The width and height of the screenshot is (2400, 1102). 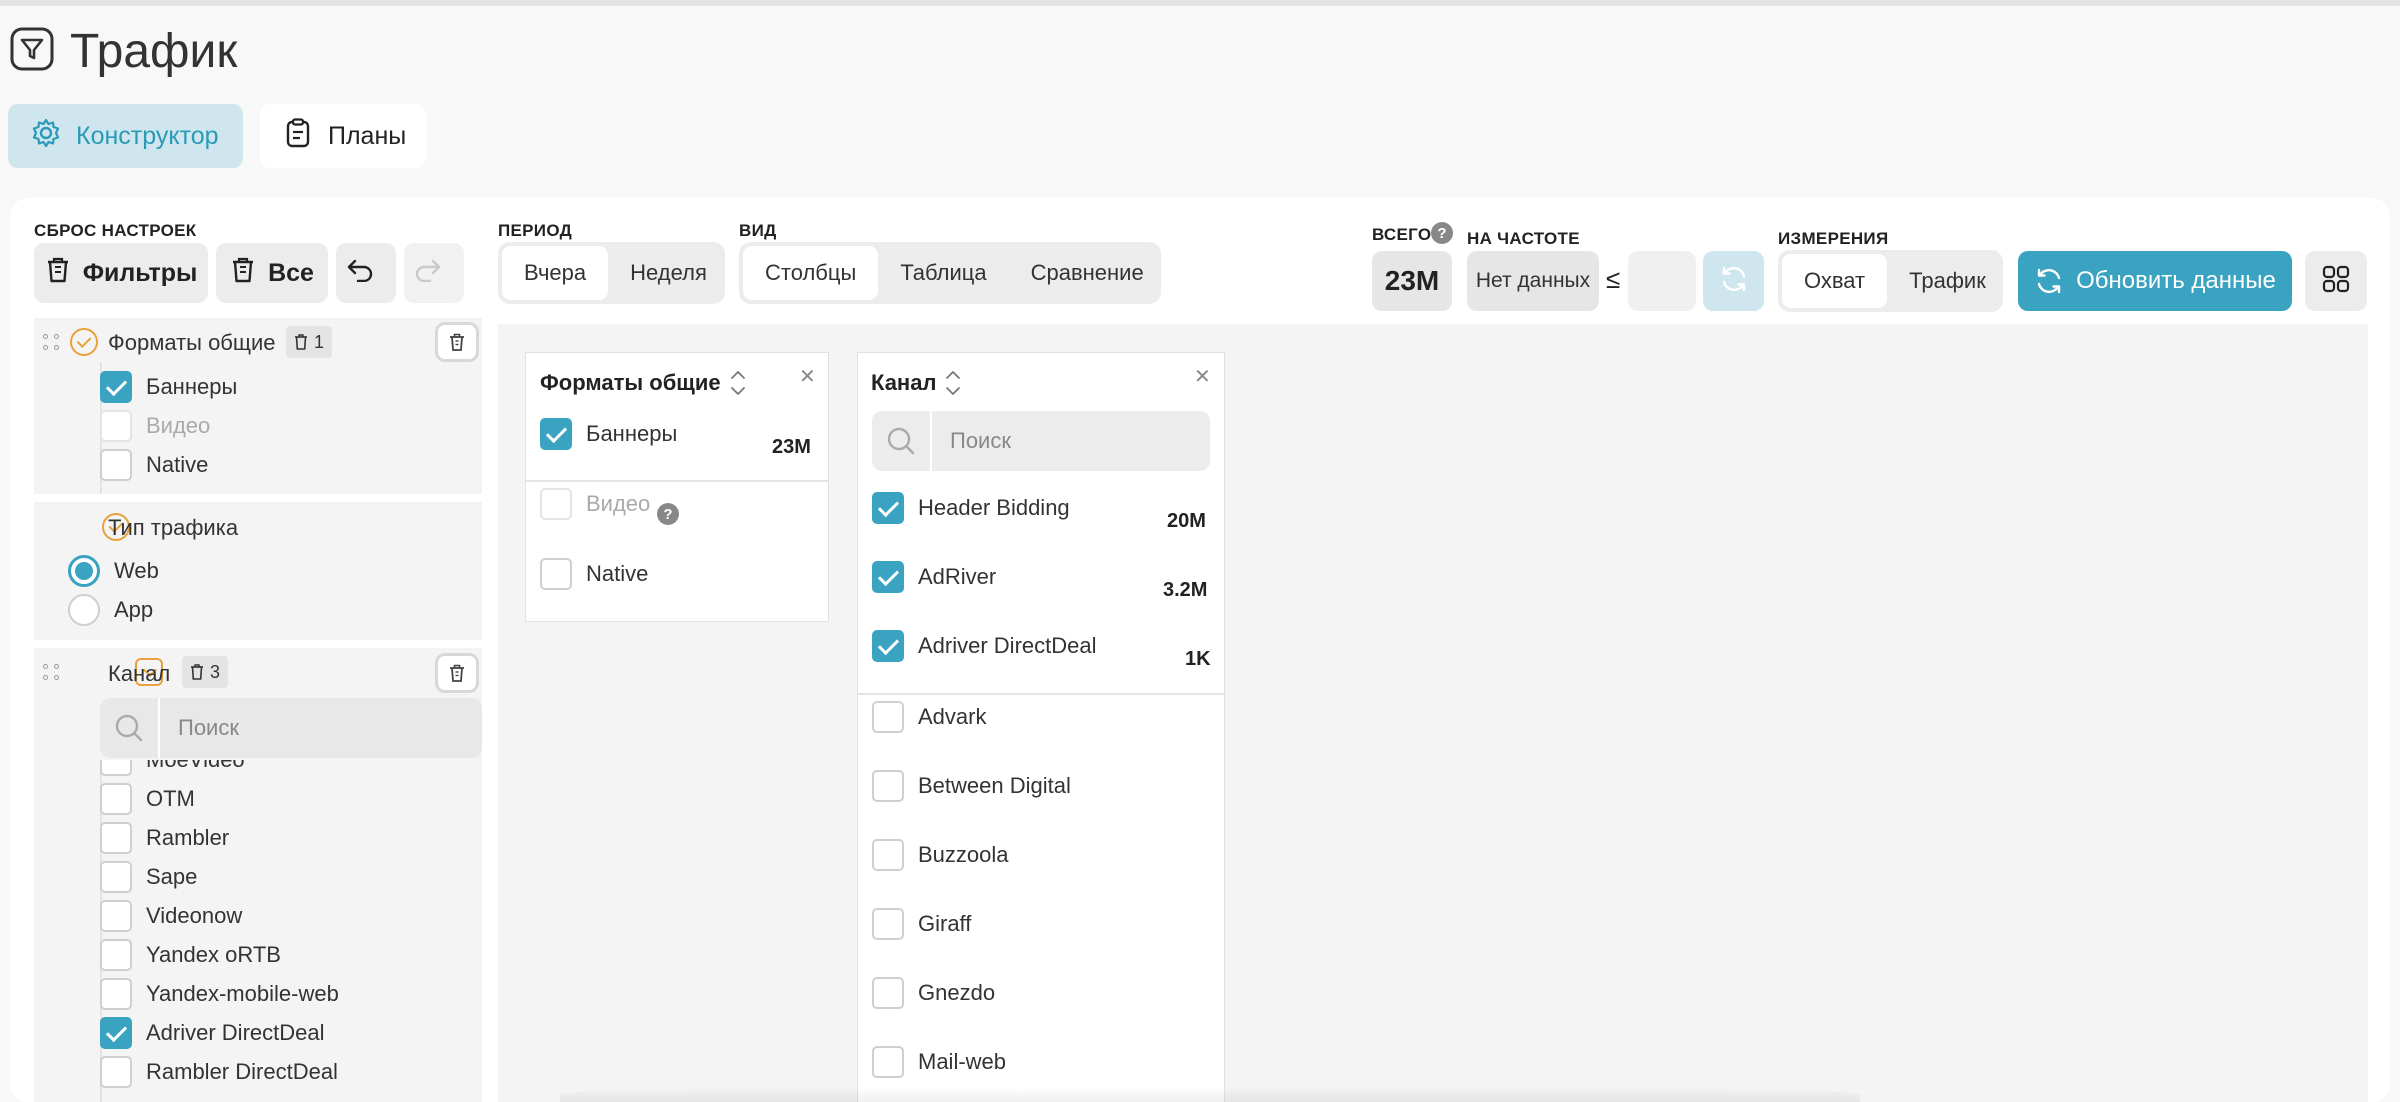 I want to click on formats-card-item: Баннеры, so click(x=608, y=434).